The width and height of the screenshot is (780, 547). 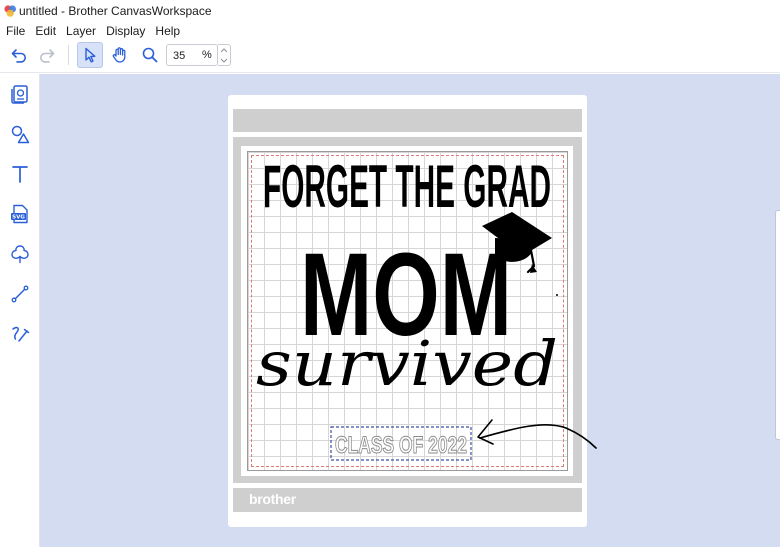 What do you see at coordinates (125, 31) in the screenshot?
I see `menu-display: Display` at bounding box center [125, 31].